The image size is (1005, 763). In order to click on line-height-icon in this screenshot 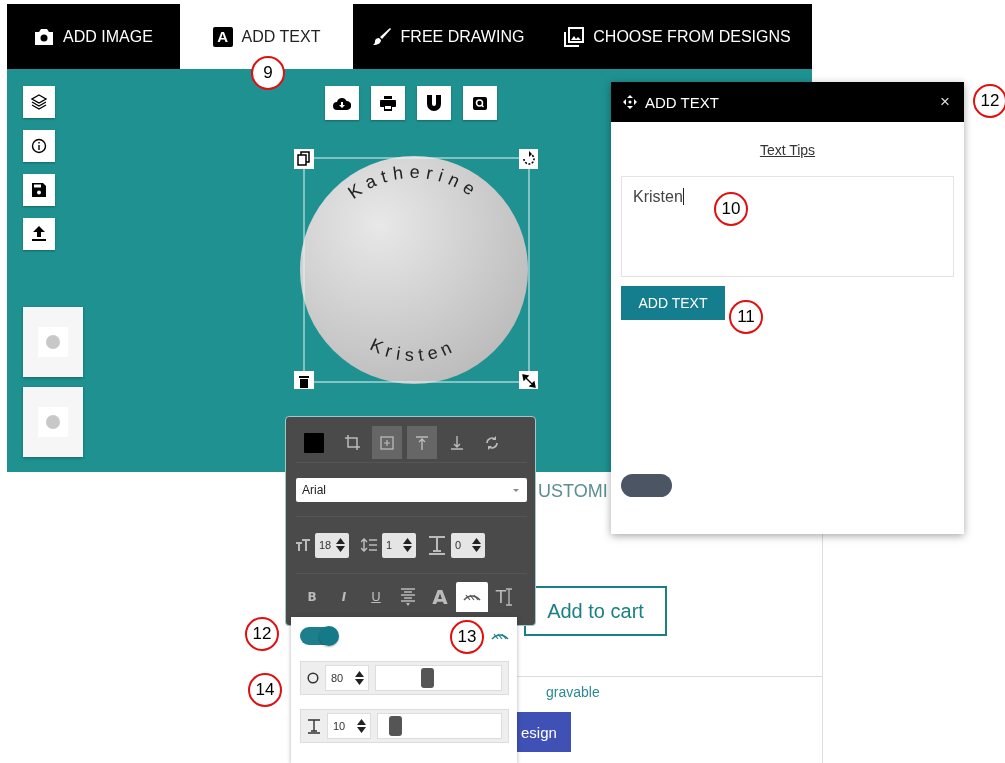, I will do `click(369, 545)`.